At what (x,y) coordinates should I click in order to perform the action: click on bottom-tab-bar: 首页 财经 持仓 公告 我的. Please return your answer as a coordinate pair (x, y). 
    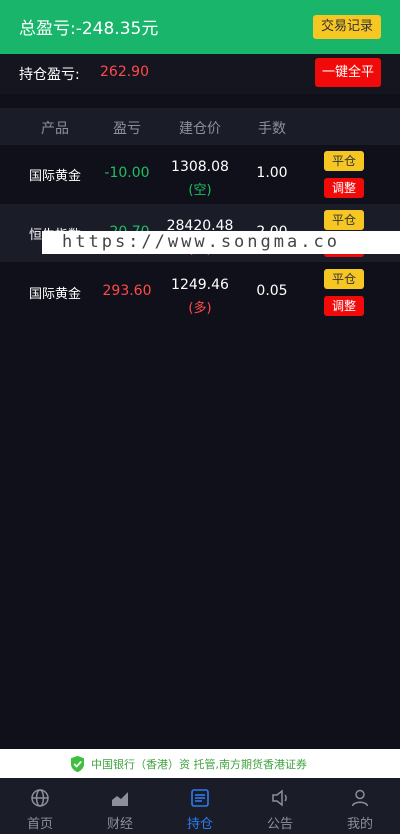
    Looking at the image, I should click on (200, 806).